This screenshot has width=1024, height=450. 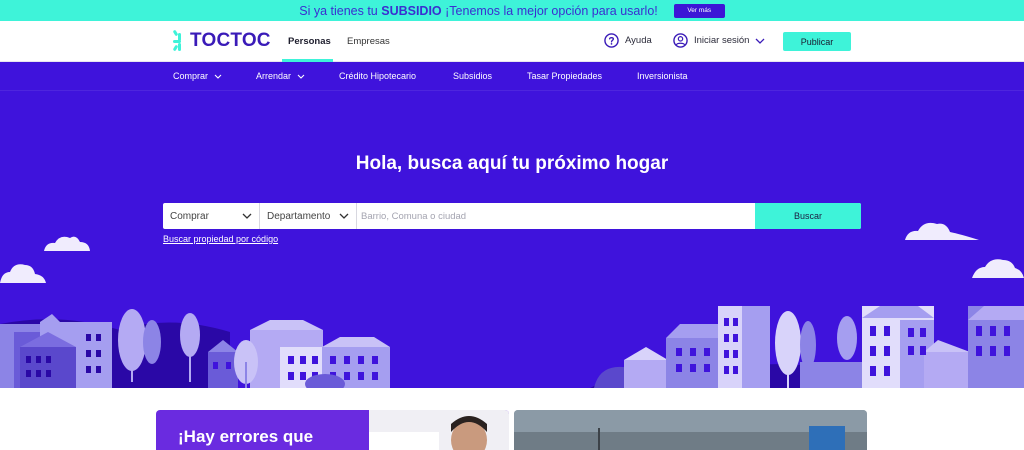 What do you see at coordinates (611, 40) in the screenshot?
I see `question-circle-icon` at bounding box center [611, 40].